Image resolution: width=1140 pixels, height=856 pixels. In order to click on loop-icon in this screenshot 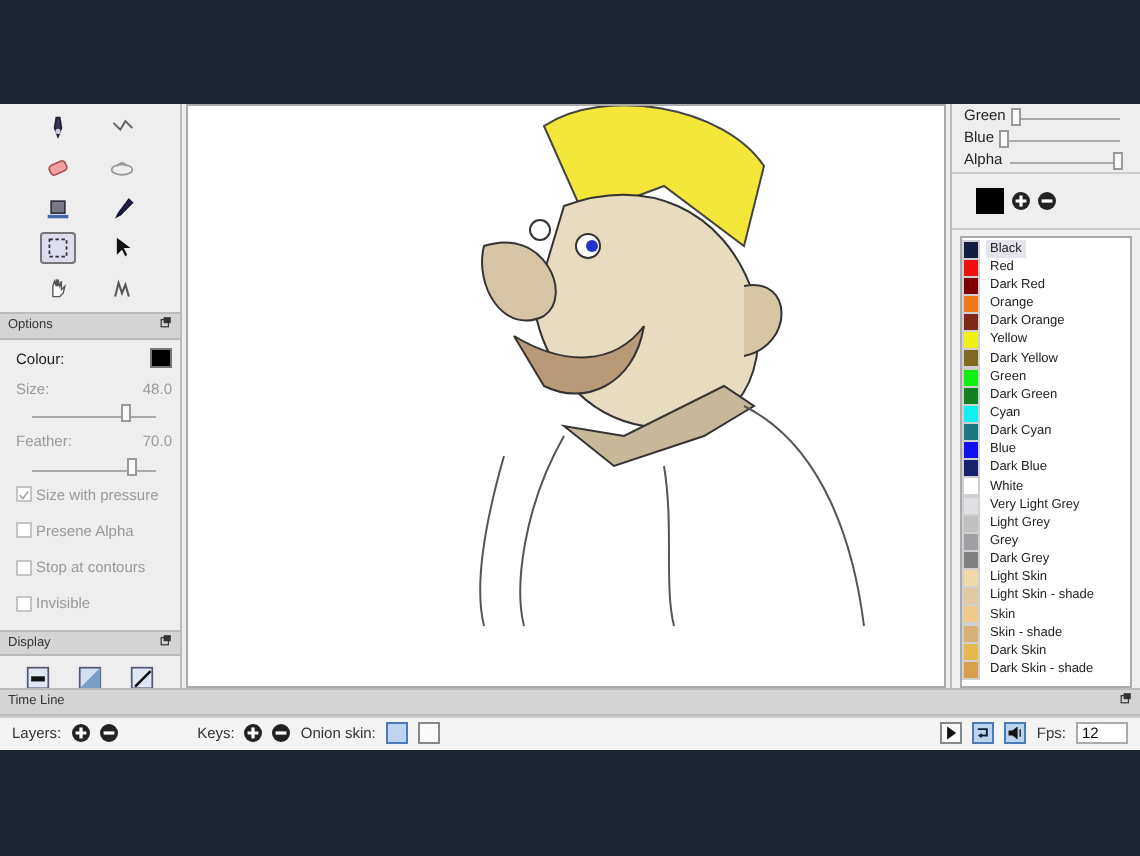, I will do `click(983, 733)`.